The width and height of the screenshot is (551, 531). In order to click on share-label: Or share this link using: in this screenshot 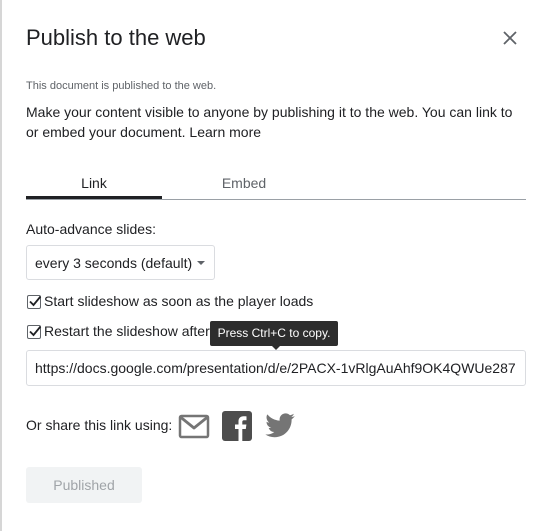, I will do `click(99, 425)`.